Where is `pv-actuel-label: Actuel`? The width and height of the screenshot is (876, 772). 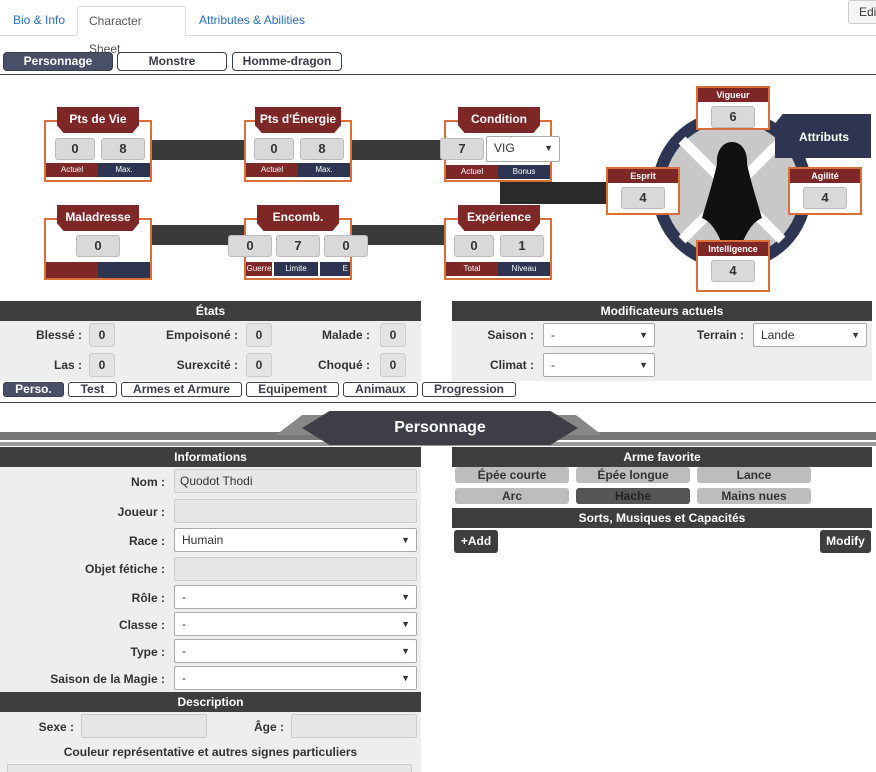 pv-actuel-label: Actuel is located at coordinates (72, 170).